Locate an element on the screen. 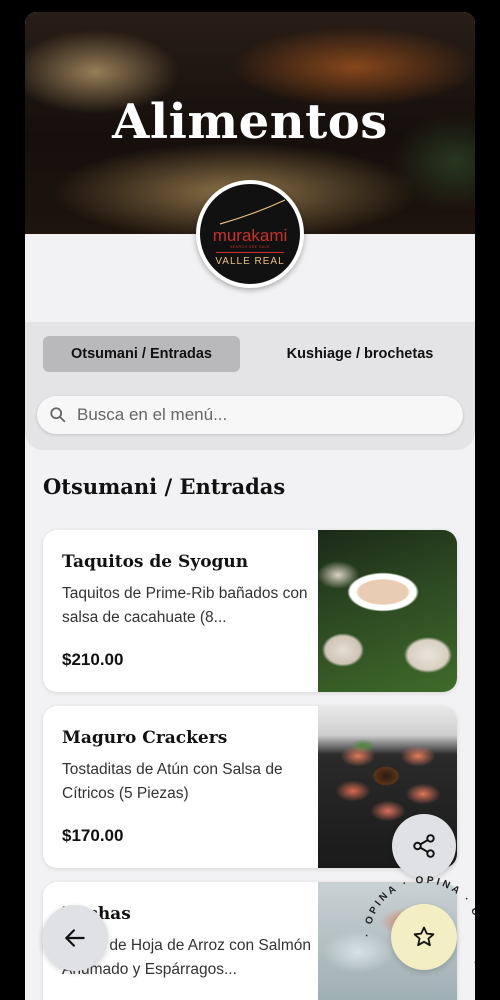 The image size is (500, 1000). restaurant-logo: murakami SEARCH SEE SAVE VALLE REAL is located at coordinates (250, 234).